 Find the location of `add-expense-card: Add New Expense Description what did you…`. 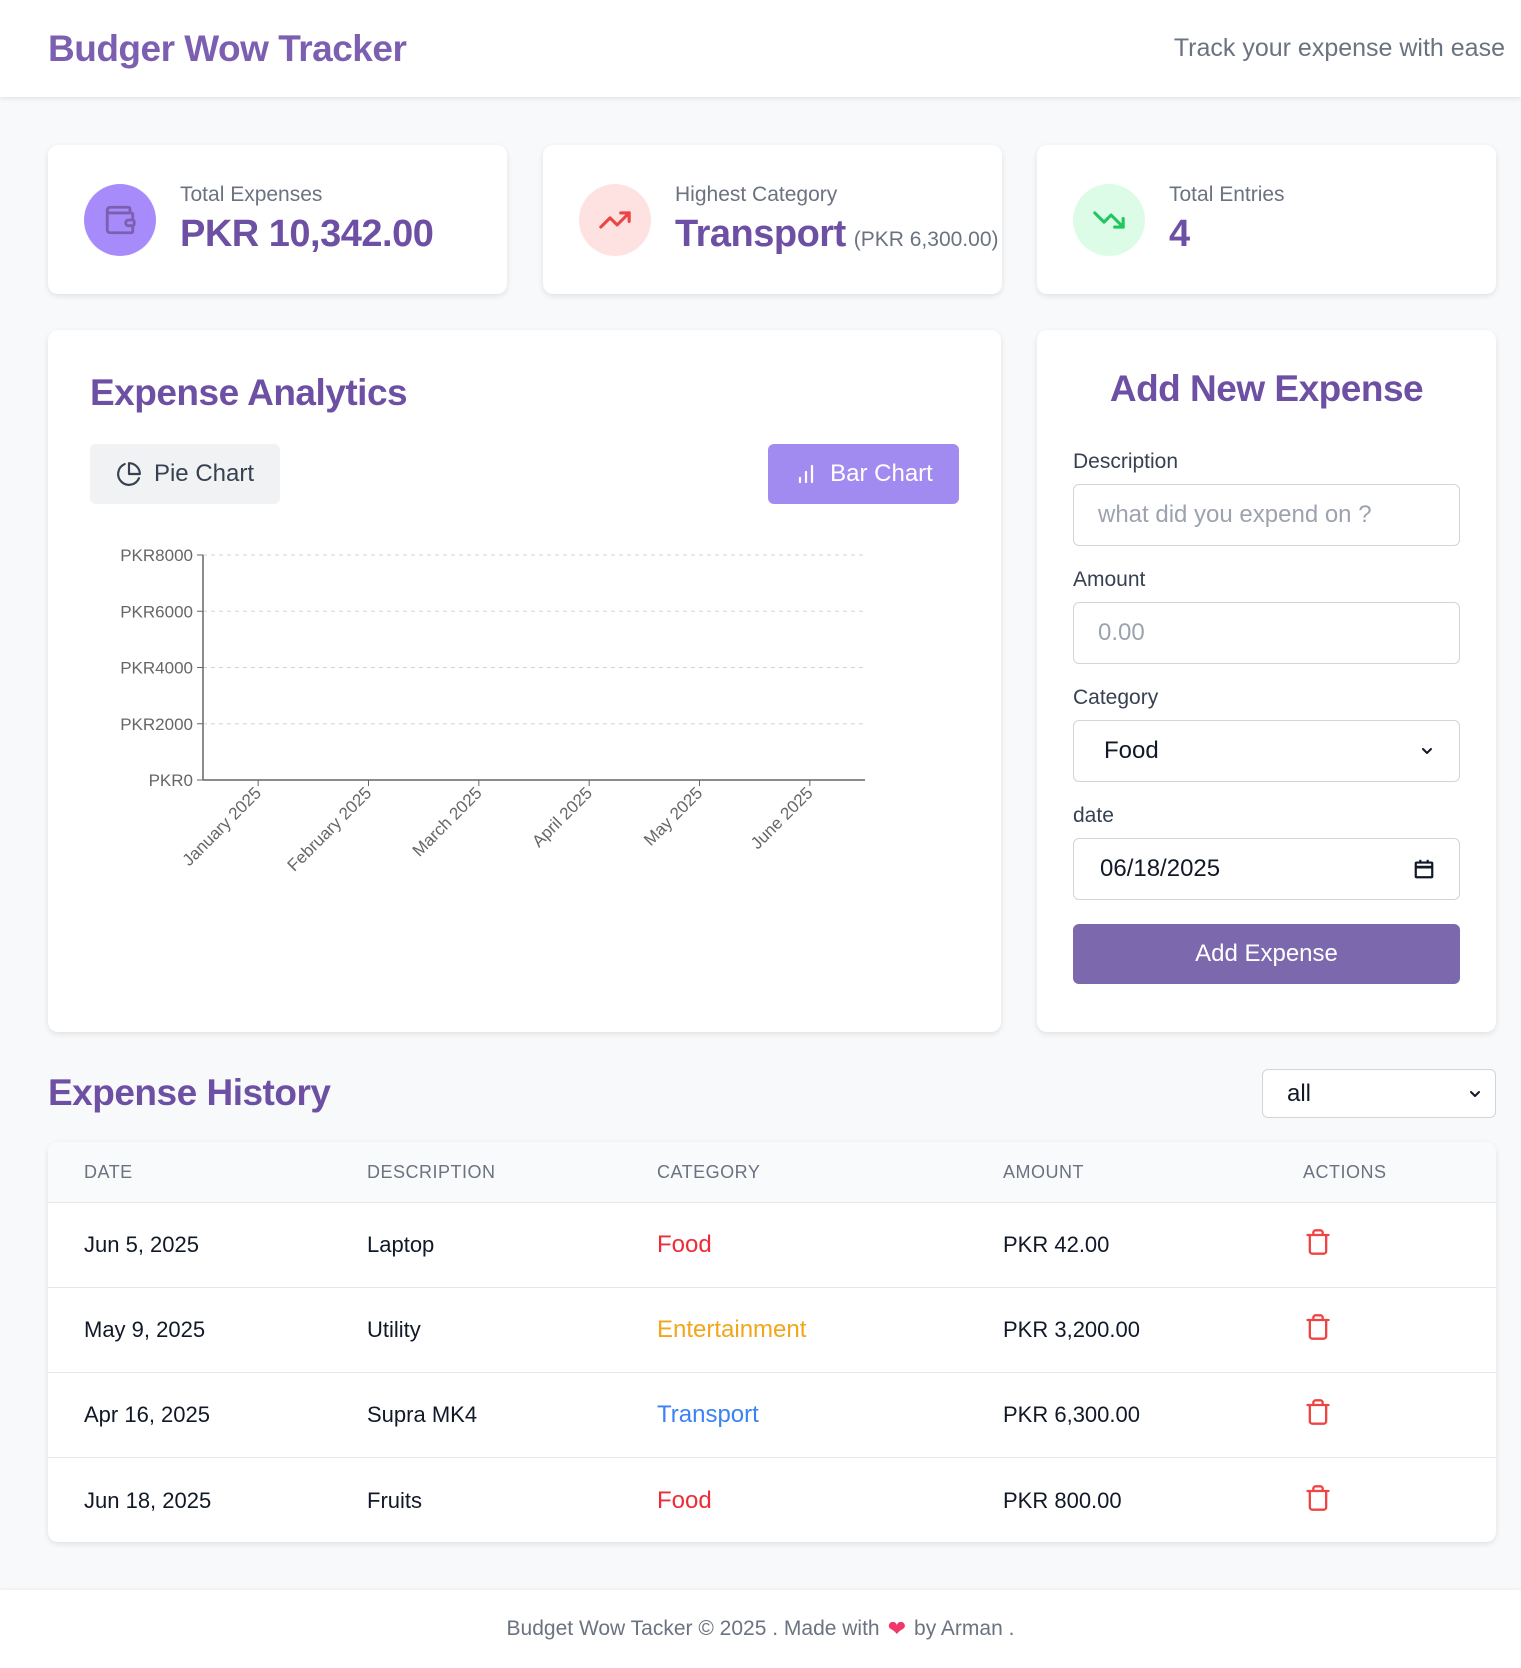

add-expense-card: Add New Expense Description what did you… is located at coordinates (1266, 681).